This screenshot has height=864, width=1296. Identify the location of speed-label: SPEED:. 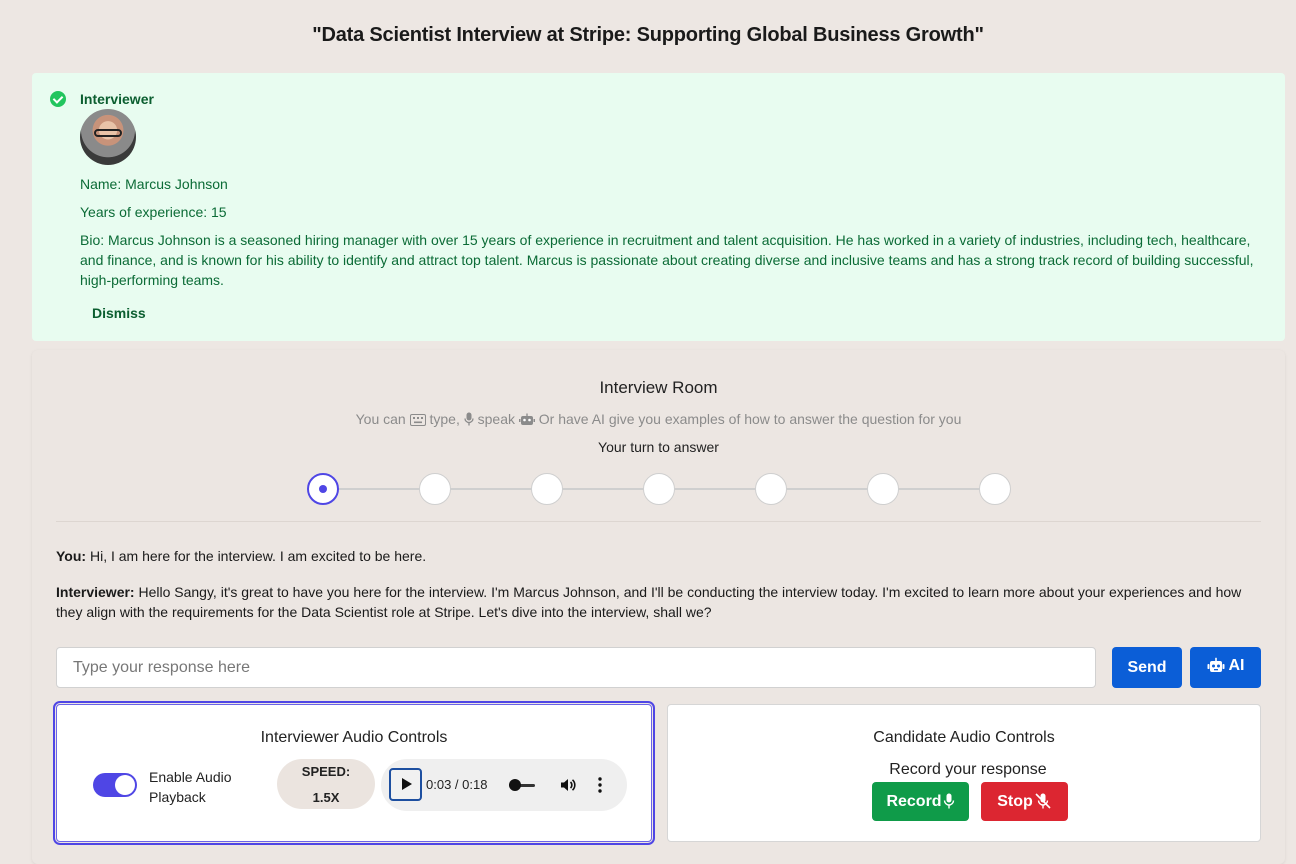
(326, 771).